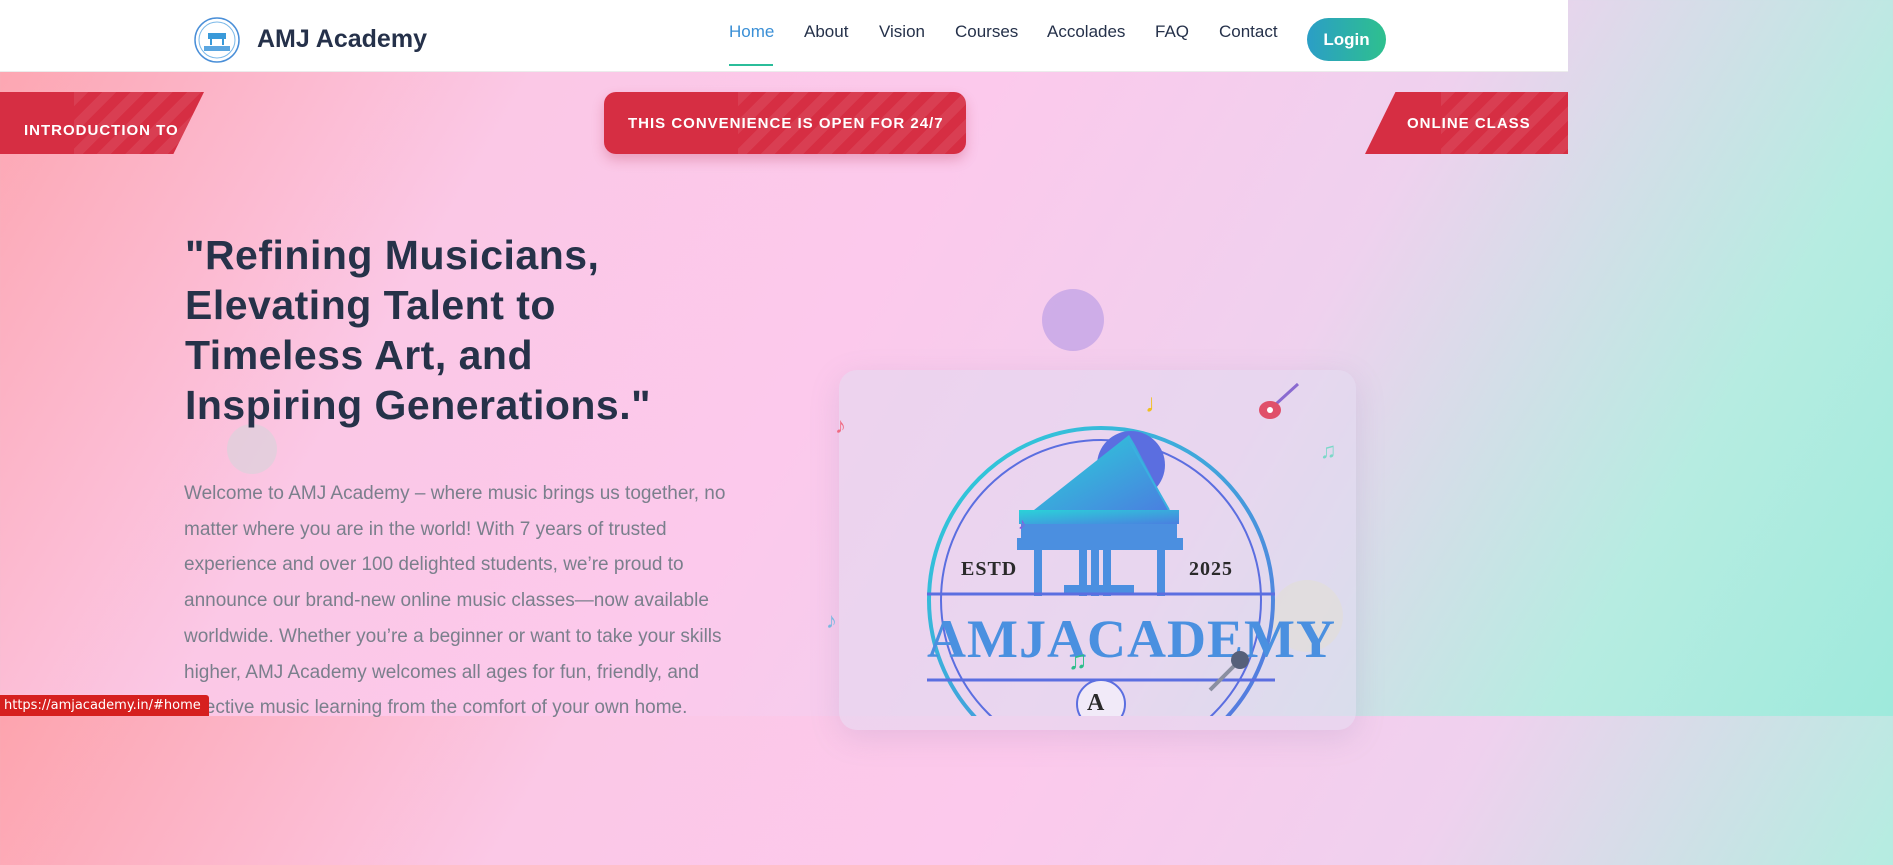 Image resolution: width=1893 pixels, height=865 pixels. What do you see at coordinates (1279, 400) in the screenshot?
I see `guitar-icon` at bounding box center [1279, 400].